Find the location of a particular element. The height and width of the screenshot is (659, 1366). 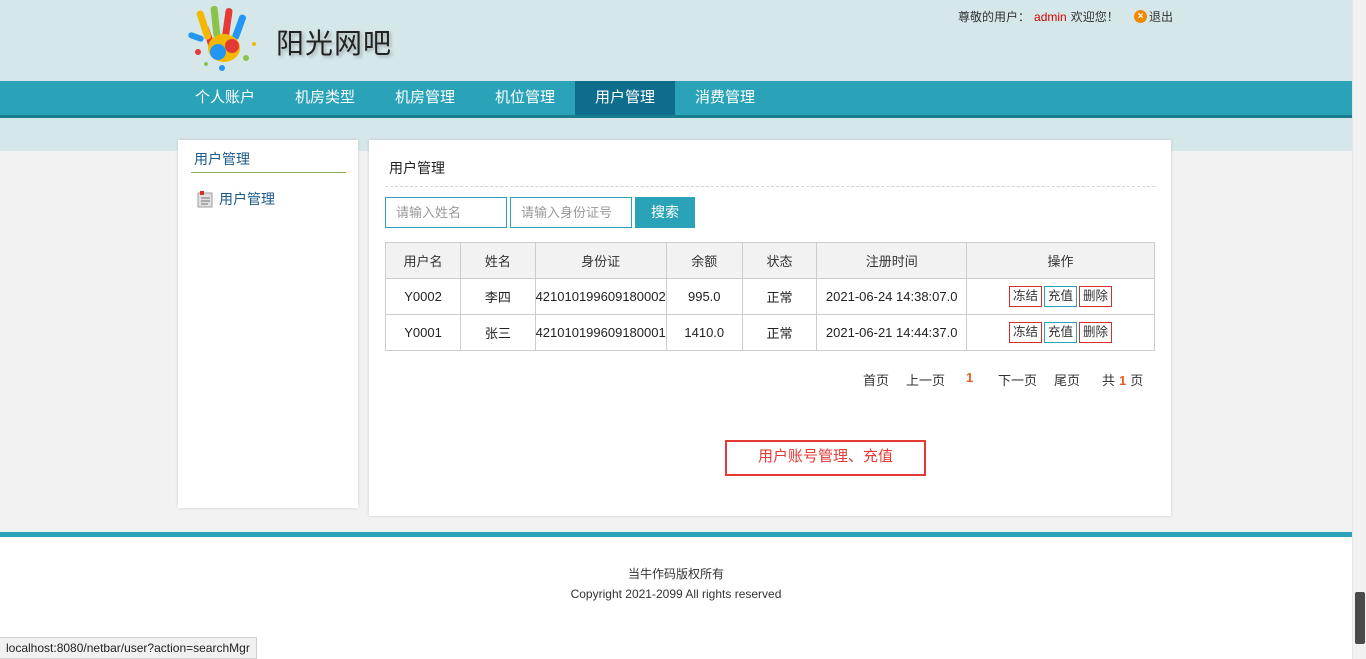

column-header-reg-time: 注册时间 is located at coordinates (892, 260).